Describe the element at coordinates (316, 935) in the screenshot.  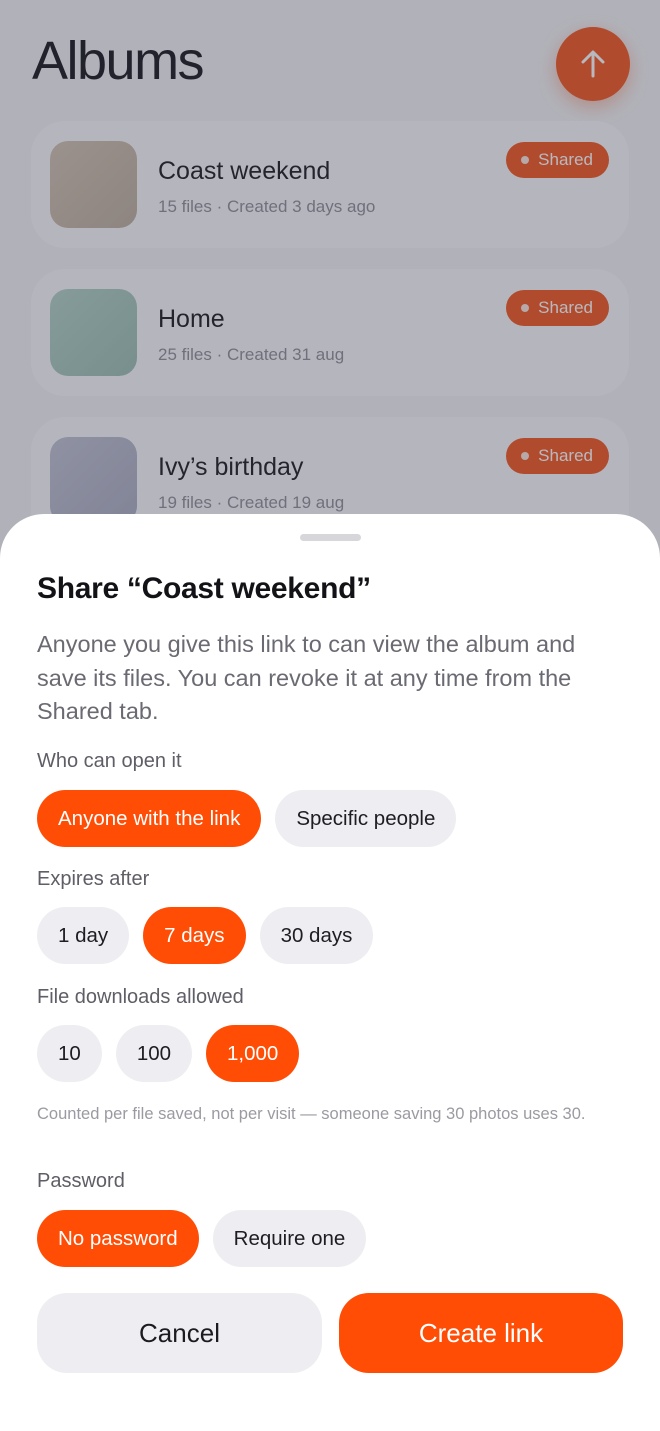
I see `chip-expiry-30-days: 30 days` at that location.